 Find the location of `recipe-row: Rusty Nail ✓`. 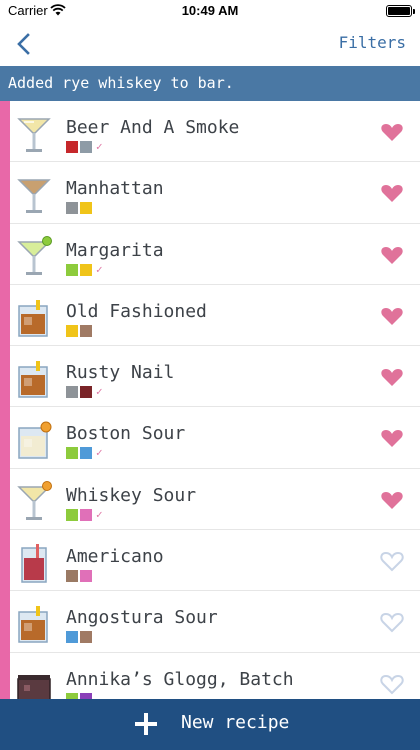

recipe-row: Rusty Nail ✓ is located at coordinates (215, 377).